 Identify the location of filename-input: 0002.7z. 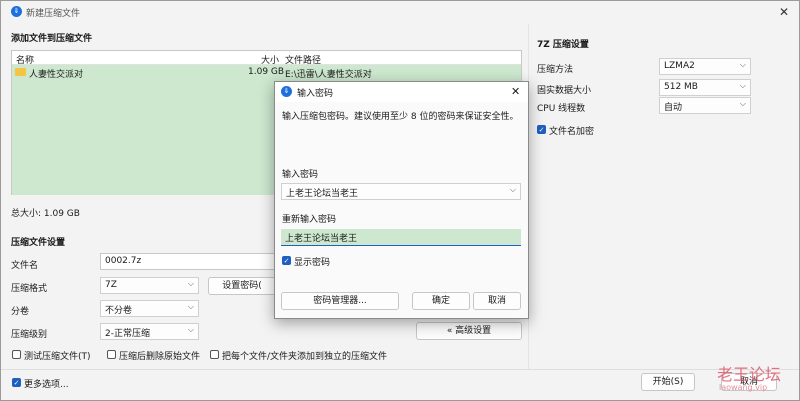
(187, 261).